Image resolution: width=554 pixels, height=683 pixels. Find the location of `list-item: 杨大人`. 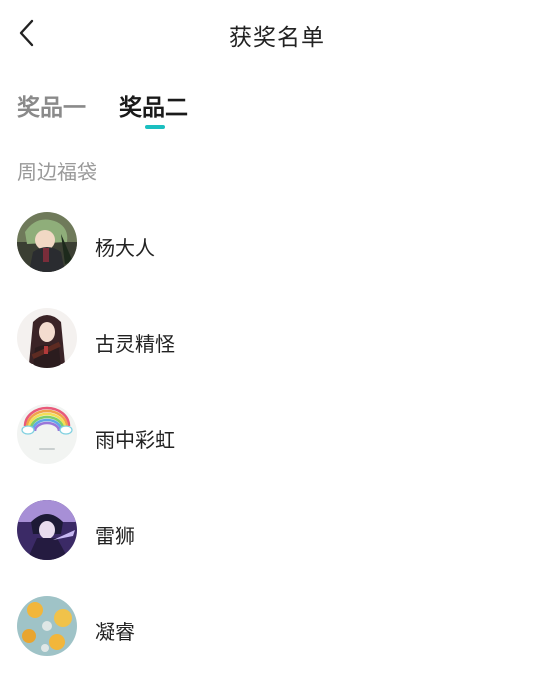

list-item: 杨大人 is located at coordinates (277, 243).